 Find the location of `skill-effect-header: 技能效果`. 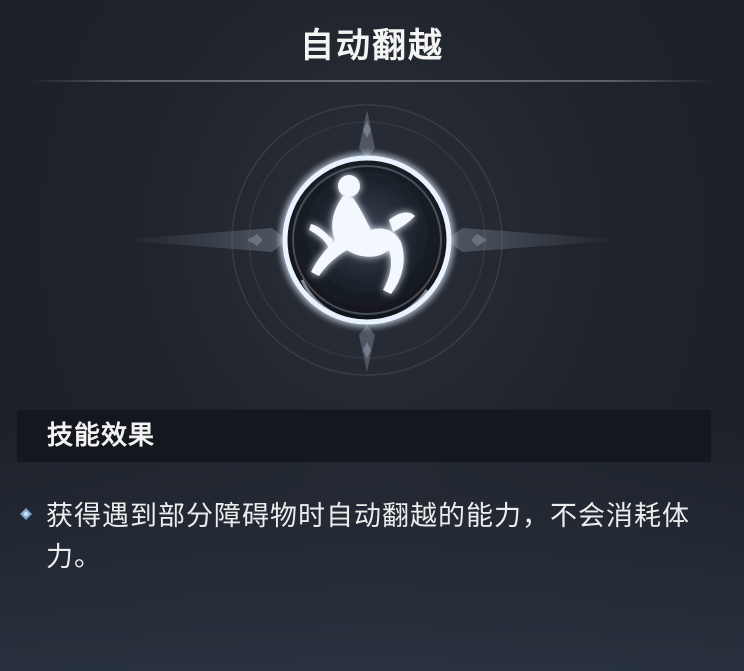

skill-effect-header: 技能效果 is located at coordinates (364, 435).